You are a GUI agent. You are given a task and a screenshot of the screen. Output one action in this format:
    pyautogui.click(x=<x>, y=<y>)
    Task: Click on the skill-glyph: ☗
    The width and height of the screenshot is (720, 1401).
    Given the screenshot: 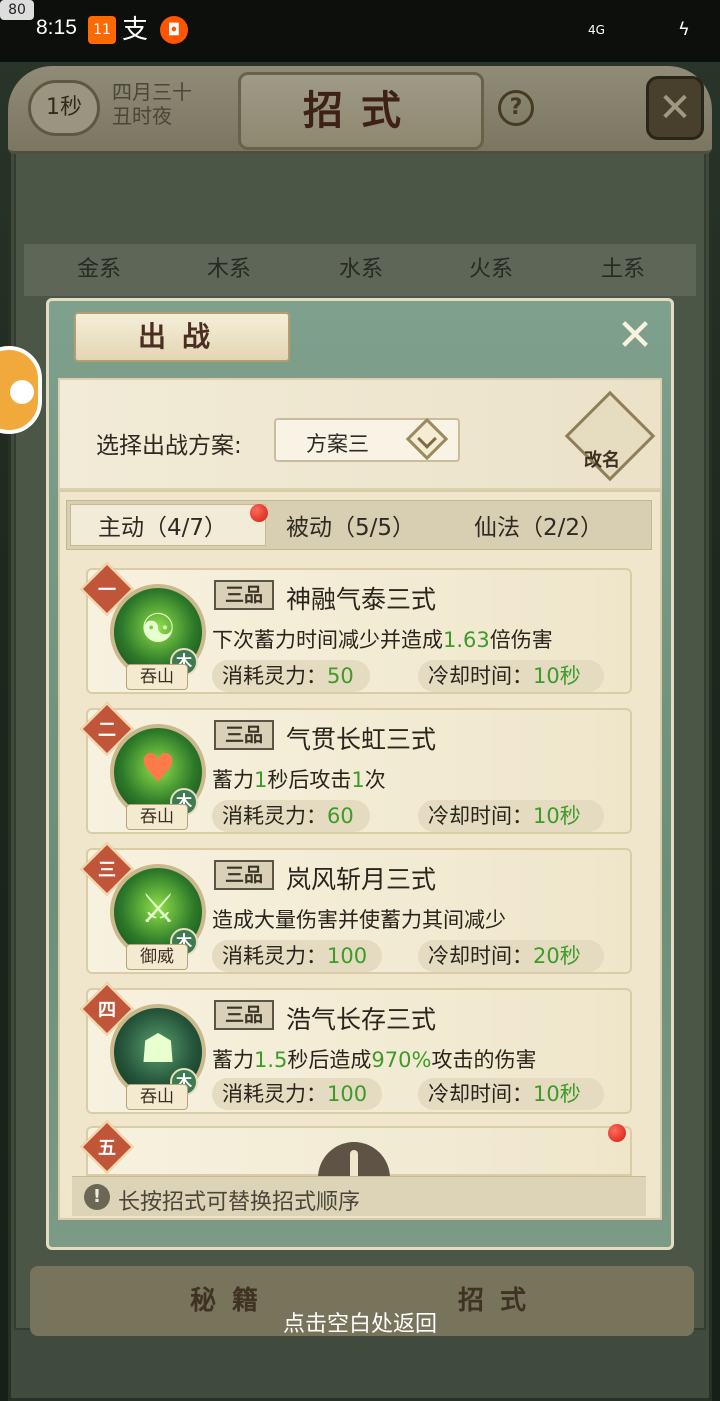 What is the action you would take?
    pyautogui.click(x=158, y=1049)
    